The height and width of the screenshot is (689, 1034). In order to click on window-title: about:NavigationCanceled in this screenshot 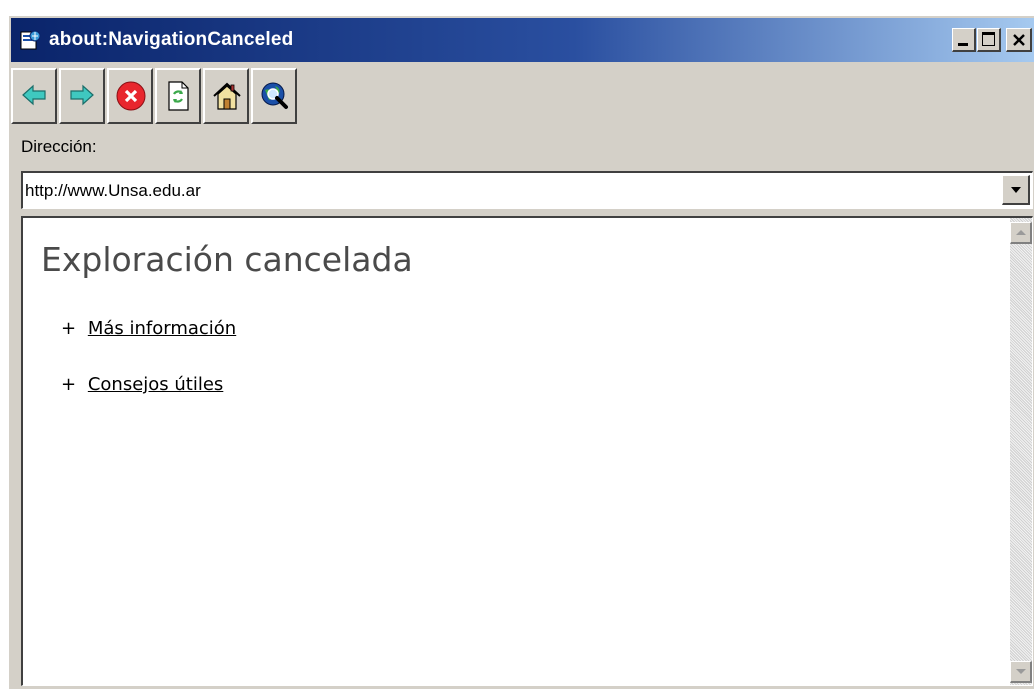, I will do `click(171, 39)`.